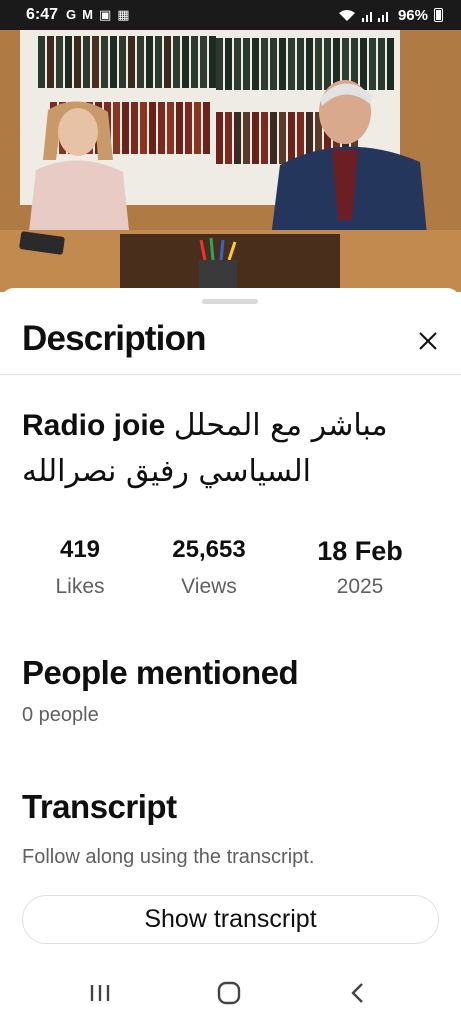  I want to click on drag-handle, so click(230, 301).